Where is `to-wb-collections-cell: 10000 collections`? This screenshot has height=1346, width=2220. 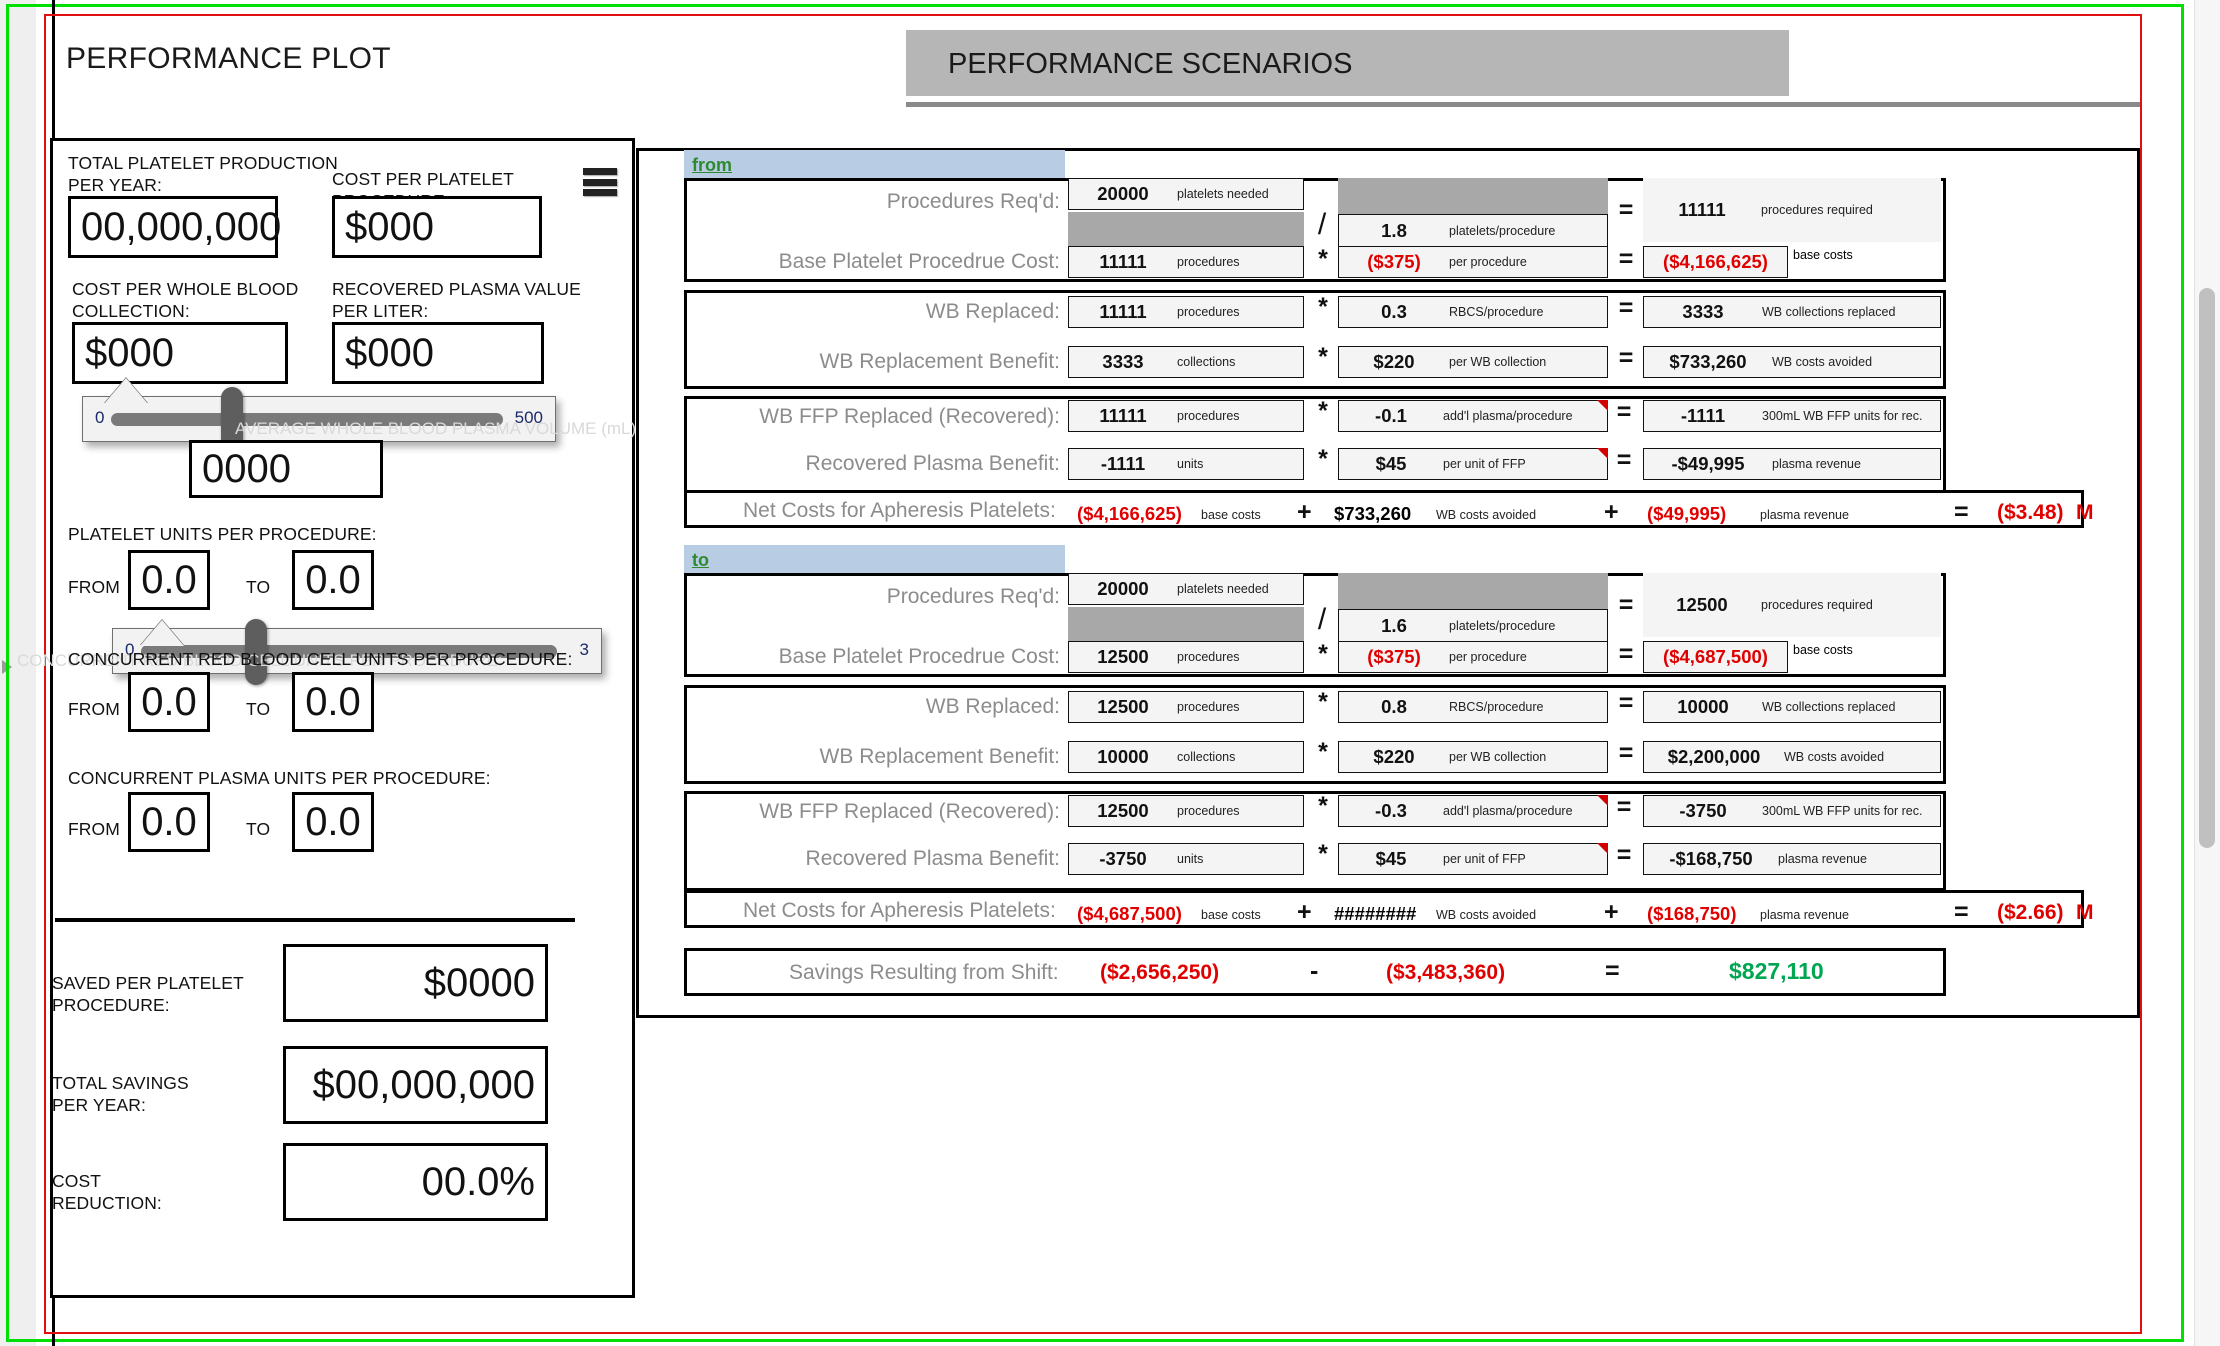 to-wb-collections-cell: 10000 collections is located at coordinates (1186, 757).